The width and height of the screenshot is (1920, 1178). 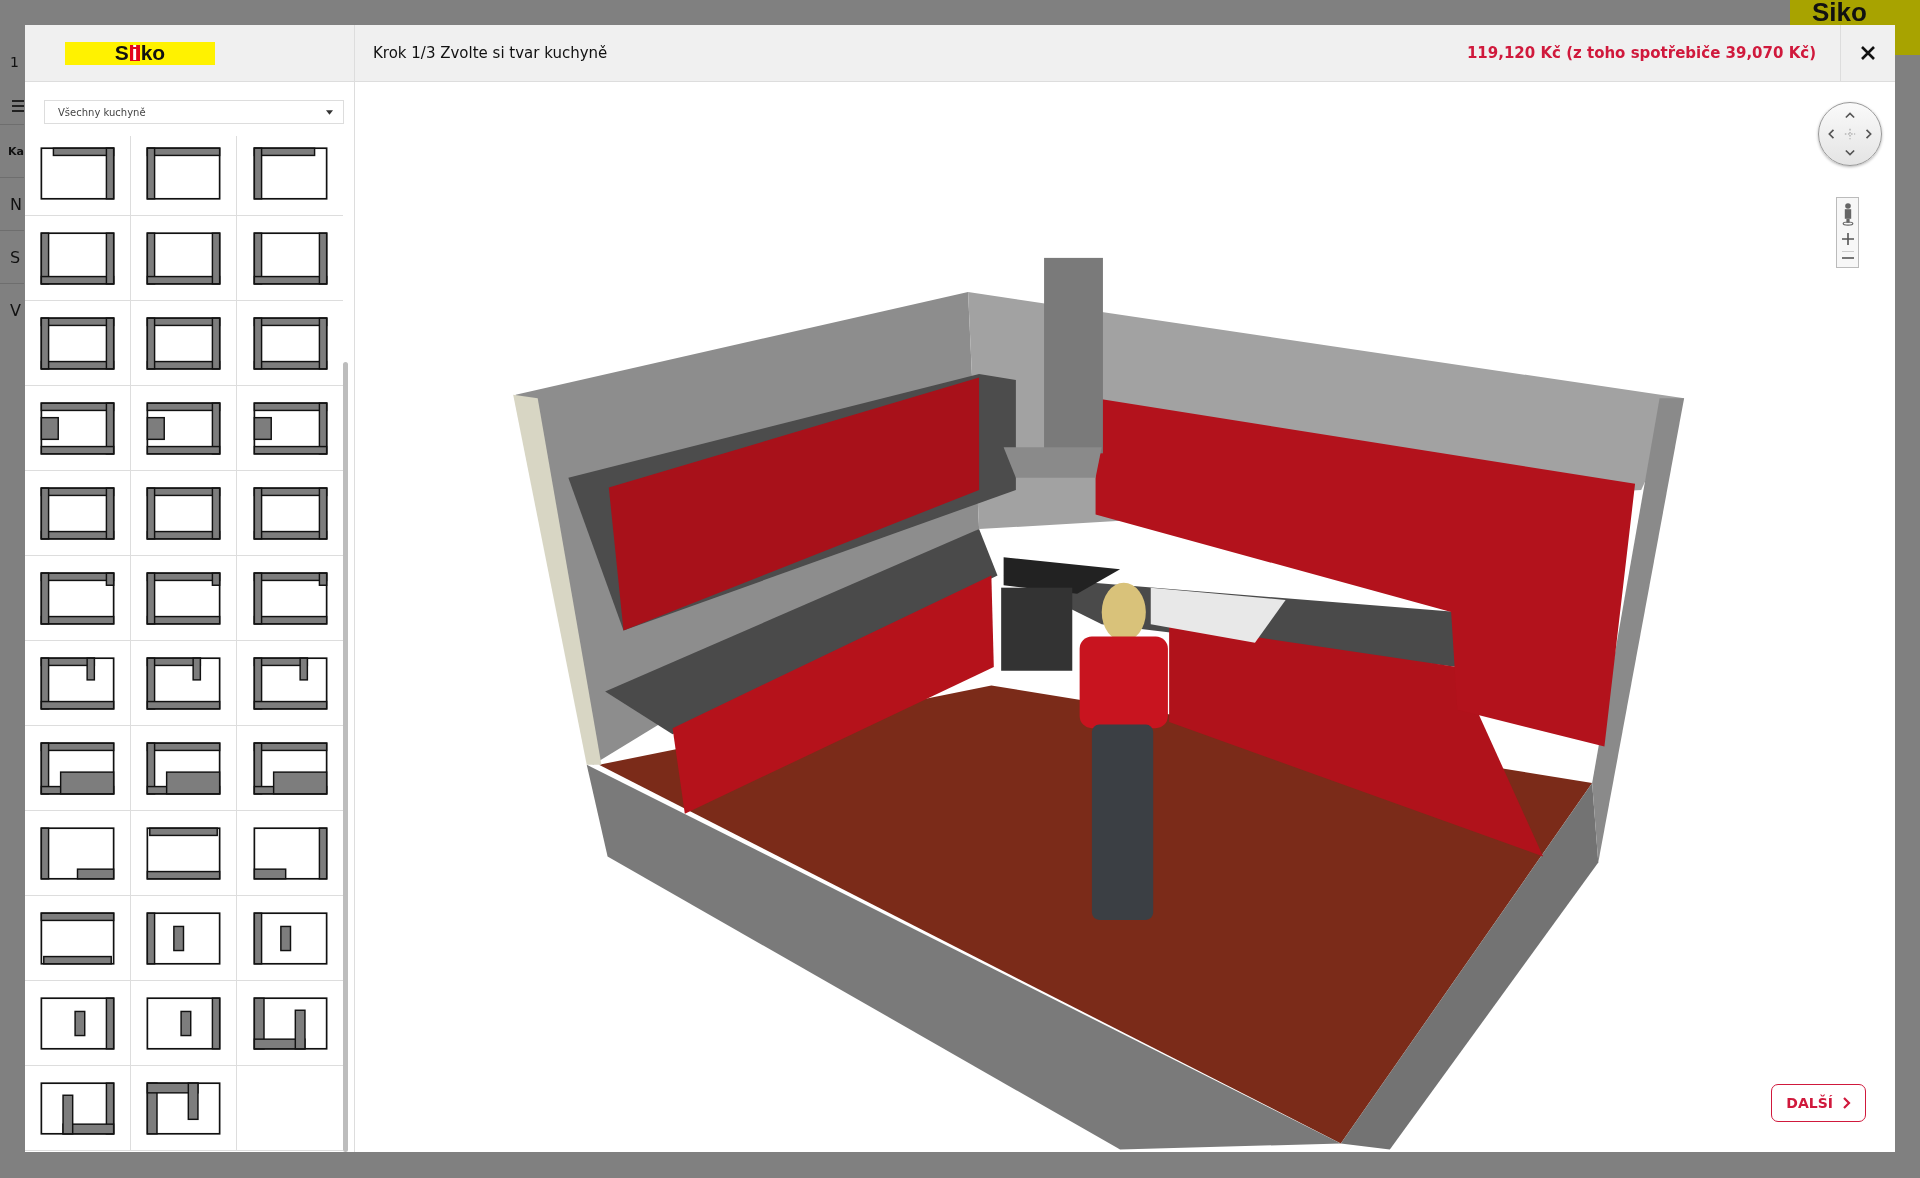 I want to click on background-menu-item: Ka, so click(x=16, y=151).